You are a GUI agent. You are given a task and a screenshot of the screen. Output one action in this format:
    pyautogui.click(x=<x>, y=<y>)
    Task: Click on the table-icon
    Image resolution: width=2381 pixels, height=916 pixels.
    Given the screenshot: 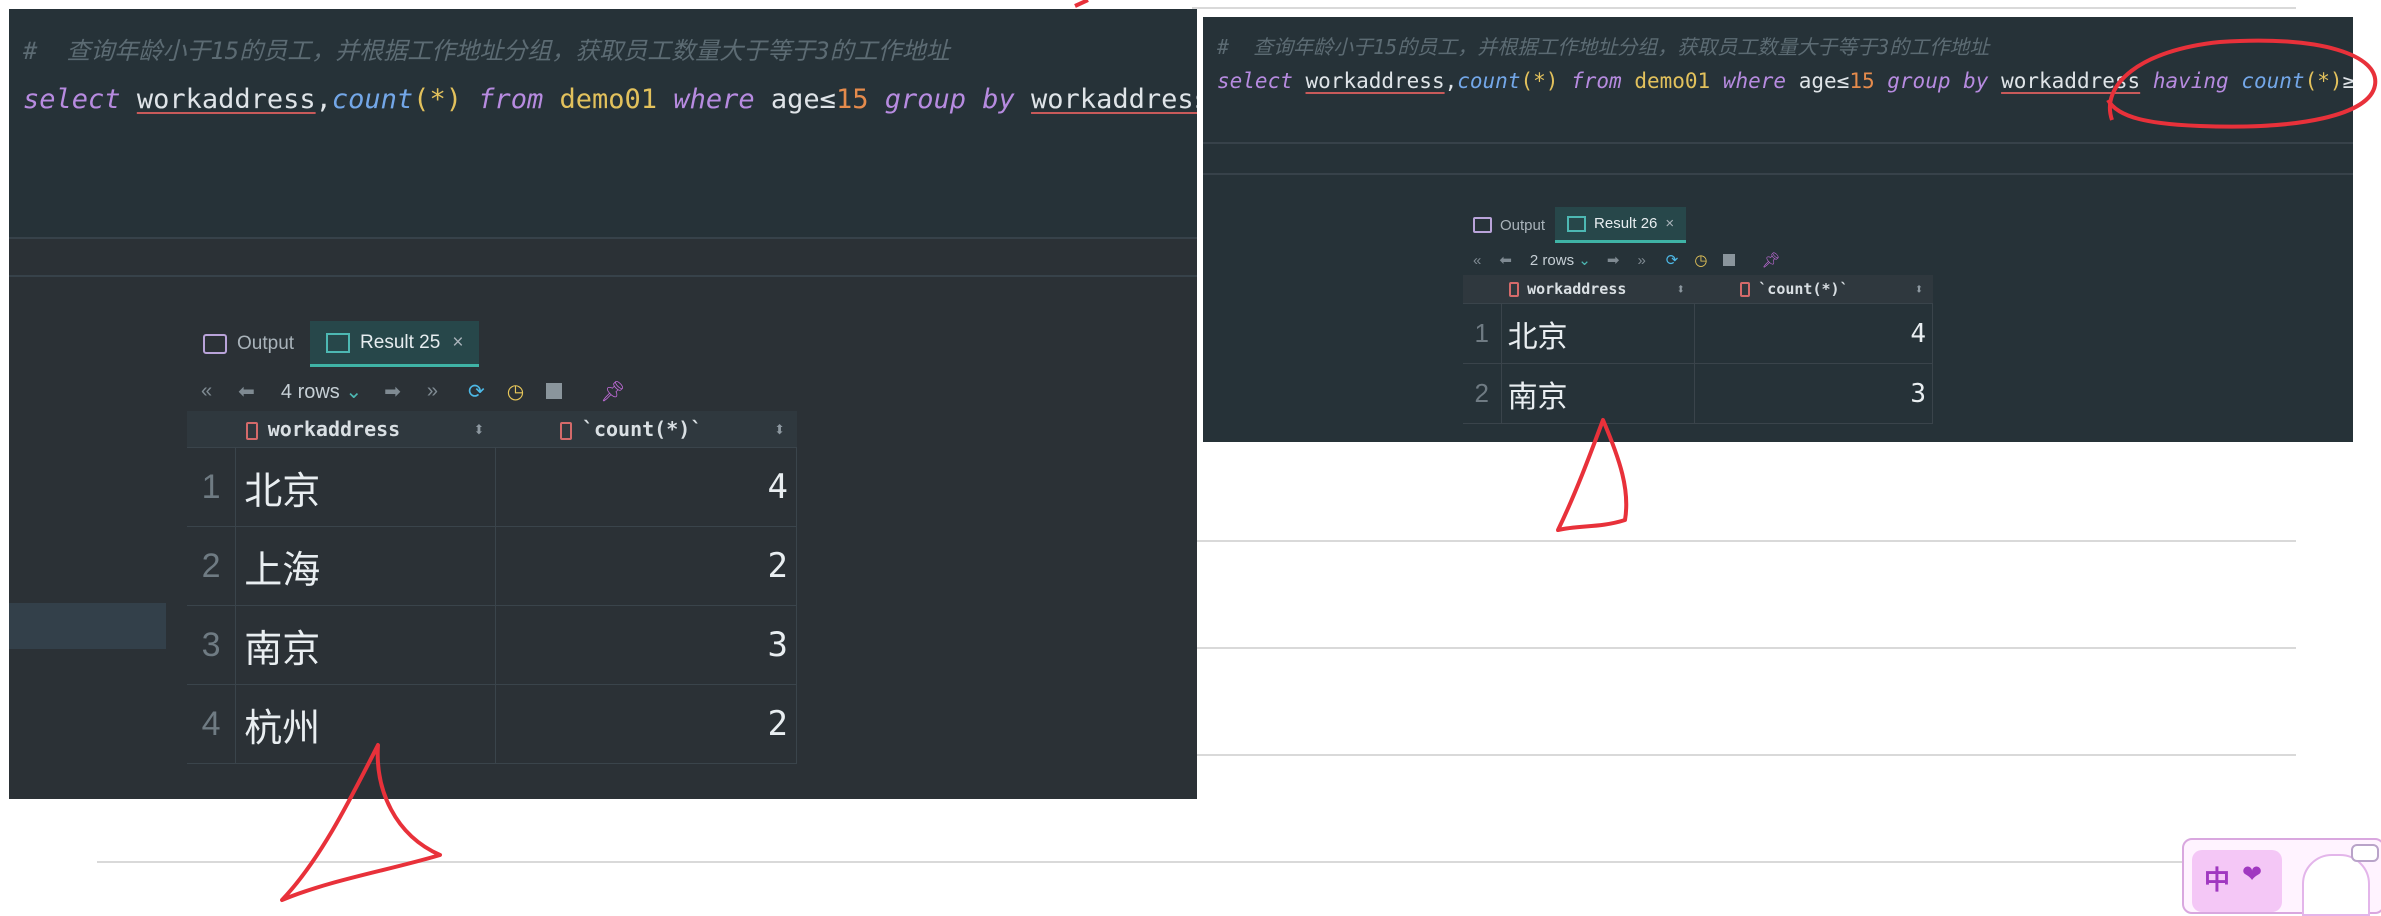 What is the action you would take?
    pyautogui.click(x=338, y=342)
    